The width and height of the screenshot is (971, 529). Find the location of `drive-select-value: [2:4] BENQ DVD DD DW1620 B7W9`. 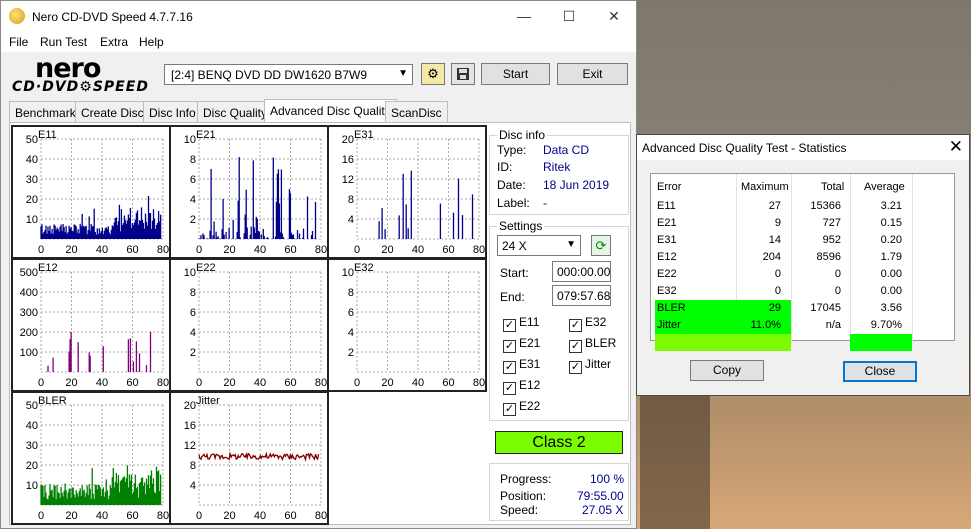

drive-select-value: [2:4] BENQ DVD DD DW1620 B7W9 is located at coordinates (269, 75).